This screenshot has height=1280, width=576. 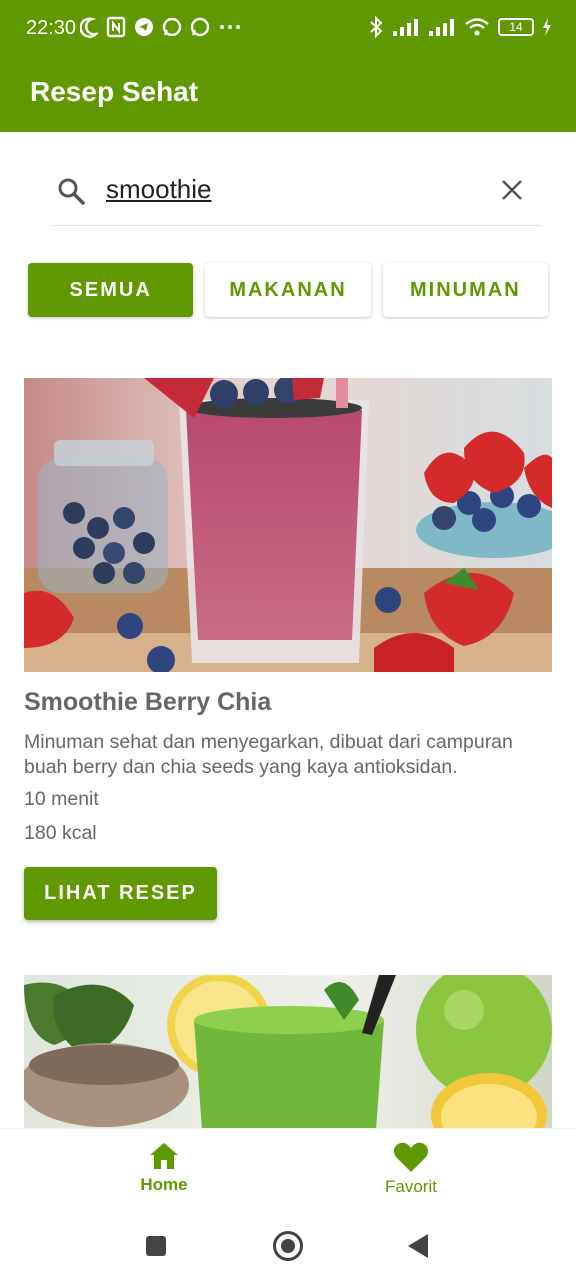 I want to click on home-circle-icon, so click(x=288, y=1246).